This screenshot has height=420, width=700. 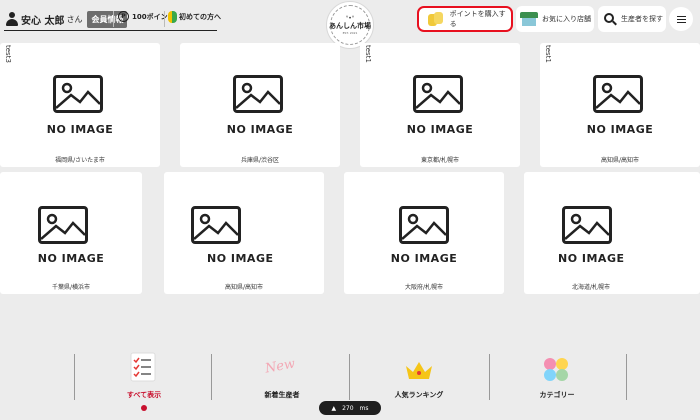 What do you see at coordinates (280, 366) in the screenshot?
I see `new-badge-icon: New` at bounding box center [280, 366].